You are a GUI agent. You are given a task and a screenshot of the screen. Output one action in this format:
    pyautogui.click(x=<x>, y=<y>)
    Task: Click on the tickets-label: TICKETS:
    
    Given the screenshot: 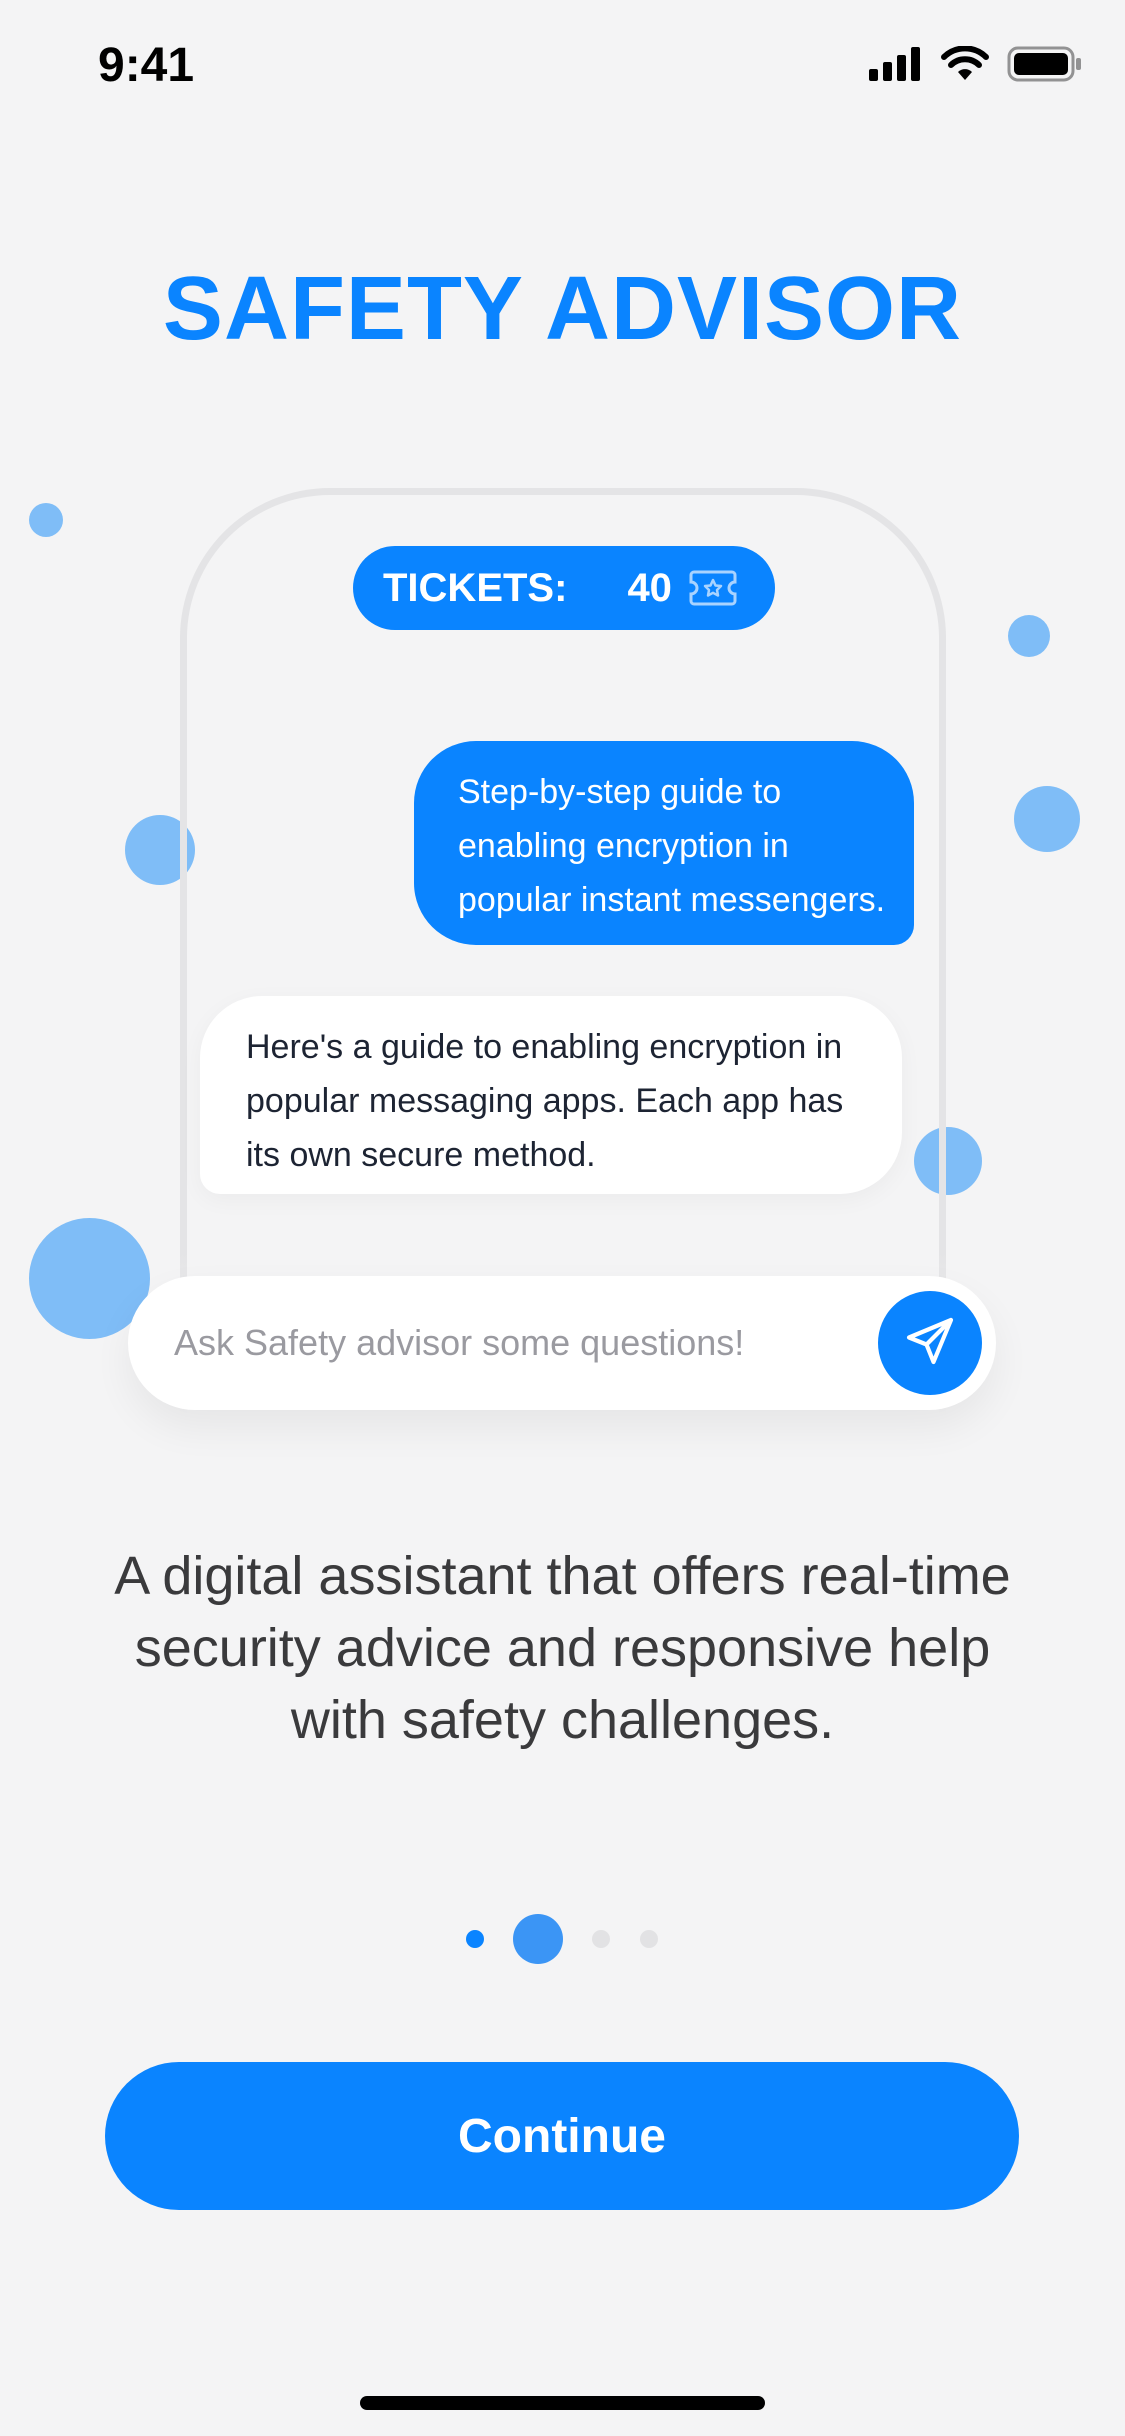 What is the action you would take?
    pyautogui.click(x=475, y=587)
    